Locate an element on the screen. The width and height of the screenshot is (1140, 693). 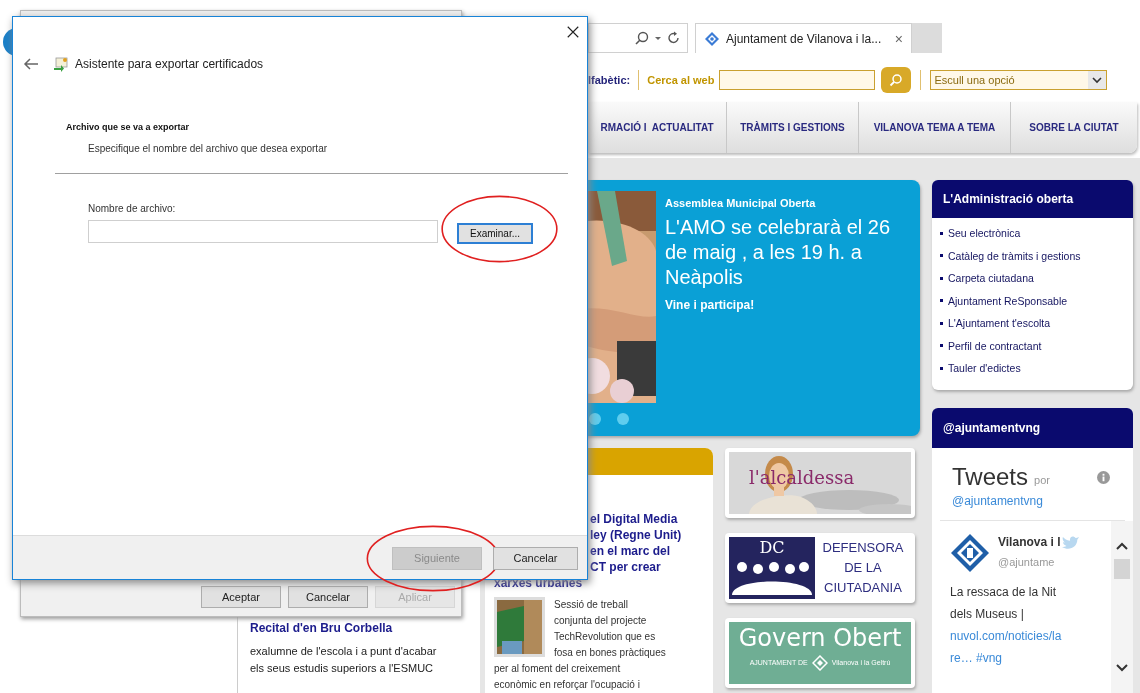
nav-item: VILANOVA TEMA A TEMA is located at coordinates (935, 127).